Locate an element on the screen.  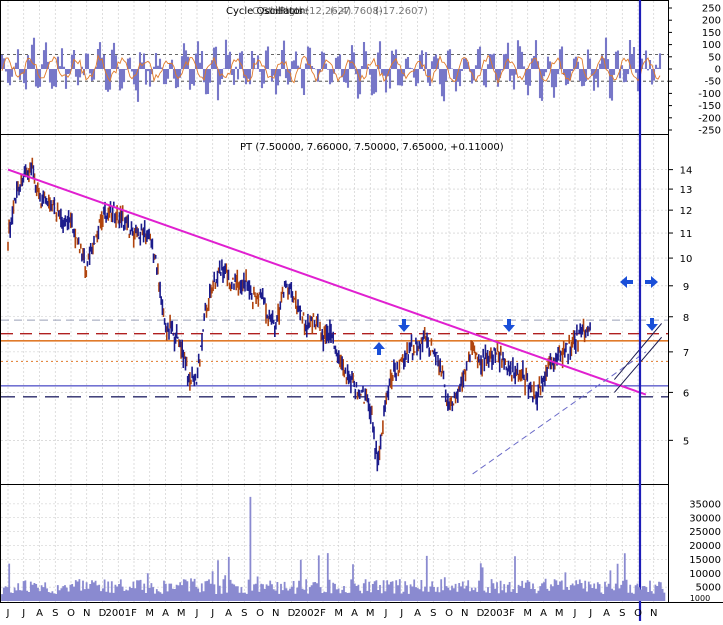
price-tick-label: 10 is located at coordinates (686, 259).